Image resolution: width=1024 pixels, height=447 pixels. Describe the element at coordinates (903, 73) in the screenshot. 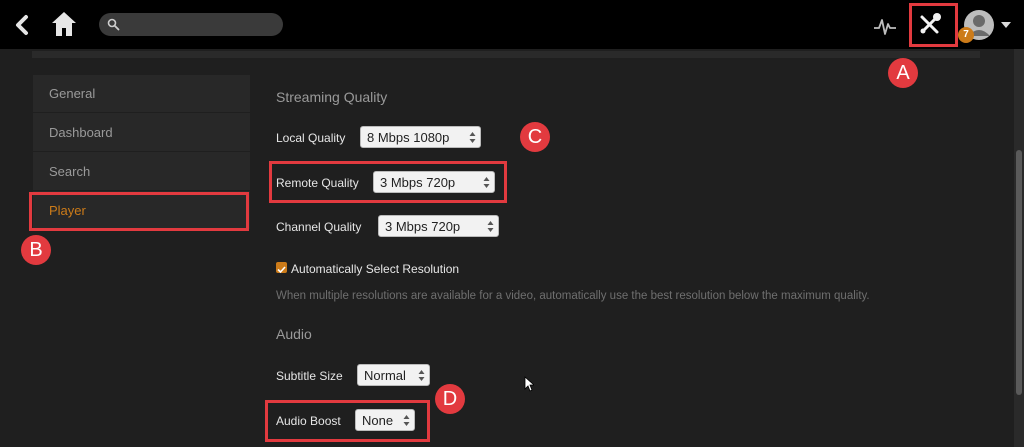

I see `annotation-marker-a: A` at that location.